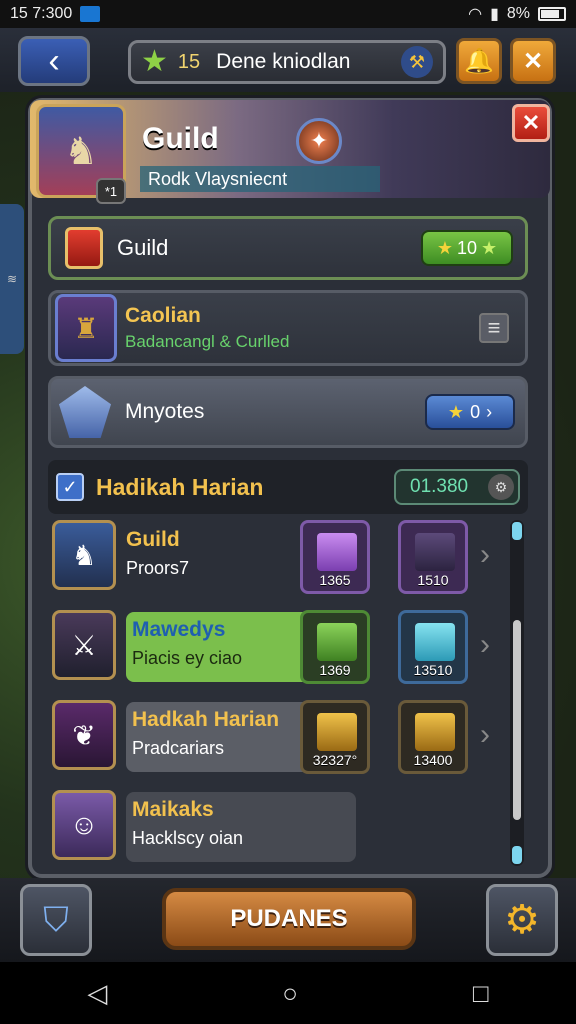 The image size is (576, 1024). What do you see at coordinates (84, 248) in the screenshot?
I see `cube-icon` at bounding box center [84, 248].